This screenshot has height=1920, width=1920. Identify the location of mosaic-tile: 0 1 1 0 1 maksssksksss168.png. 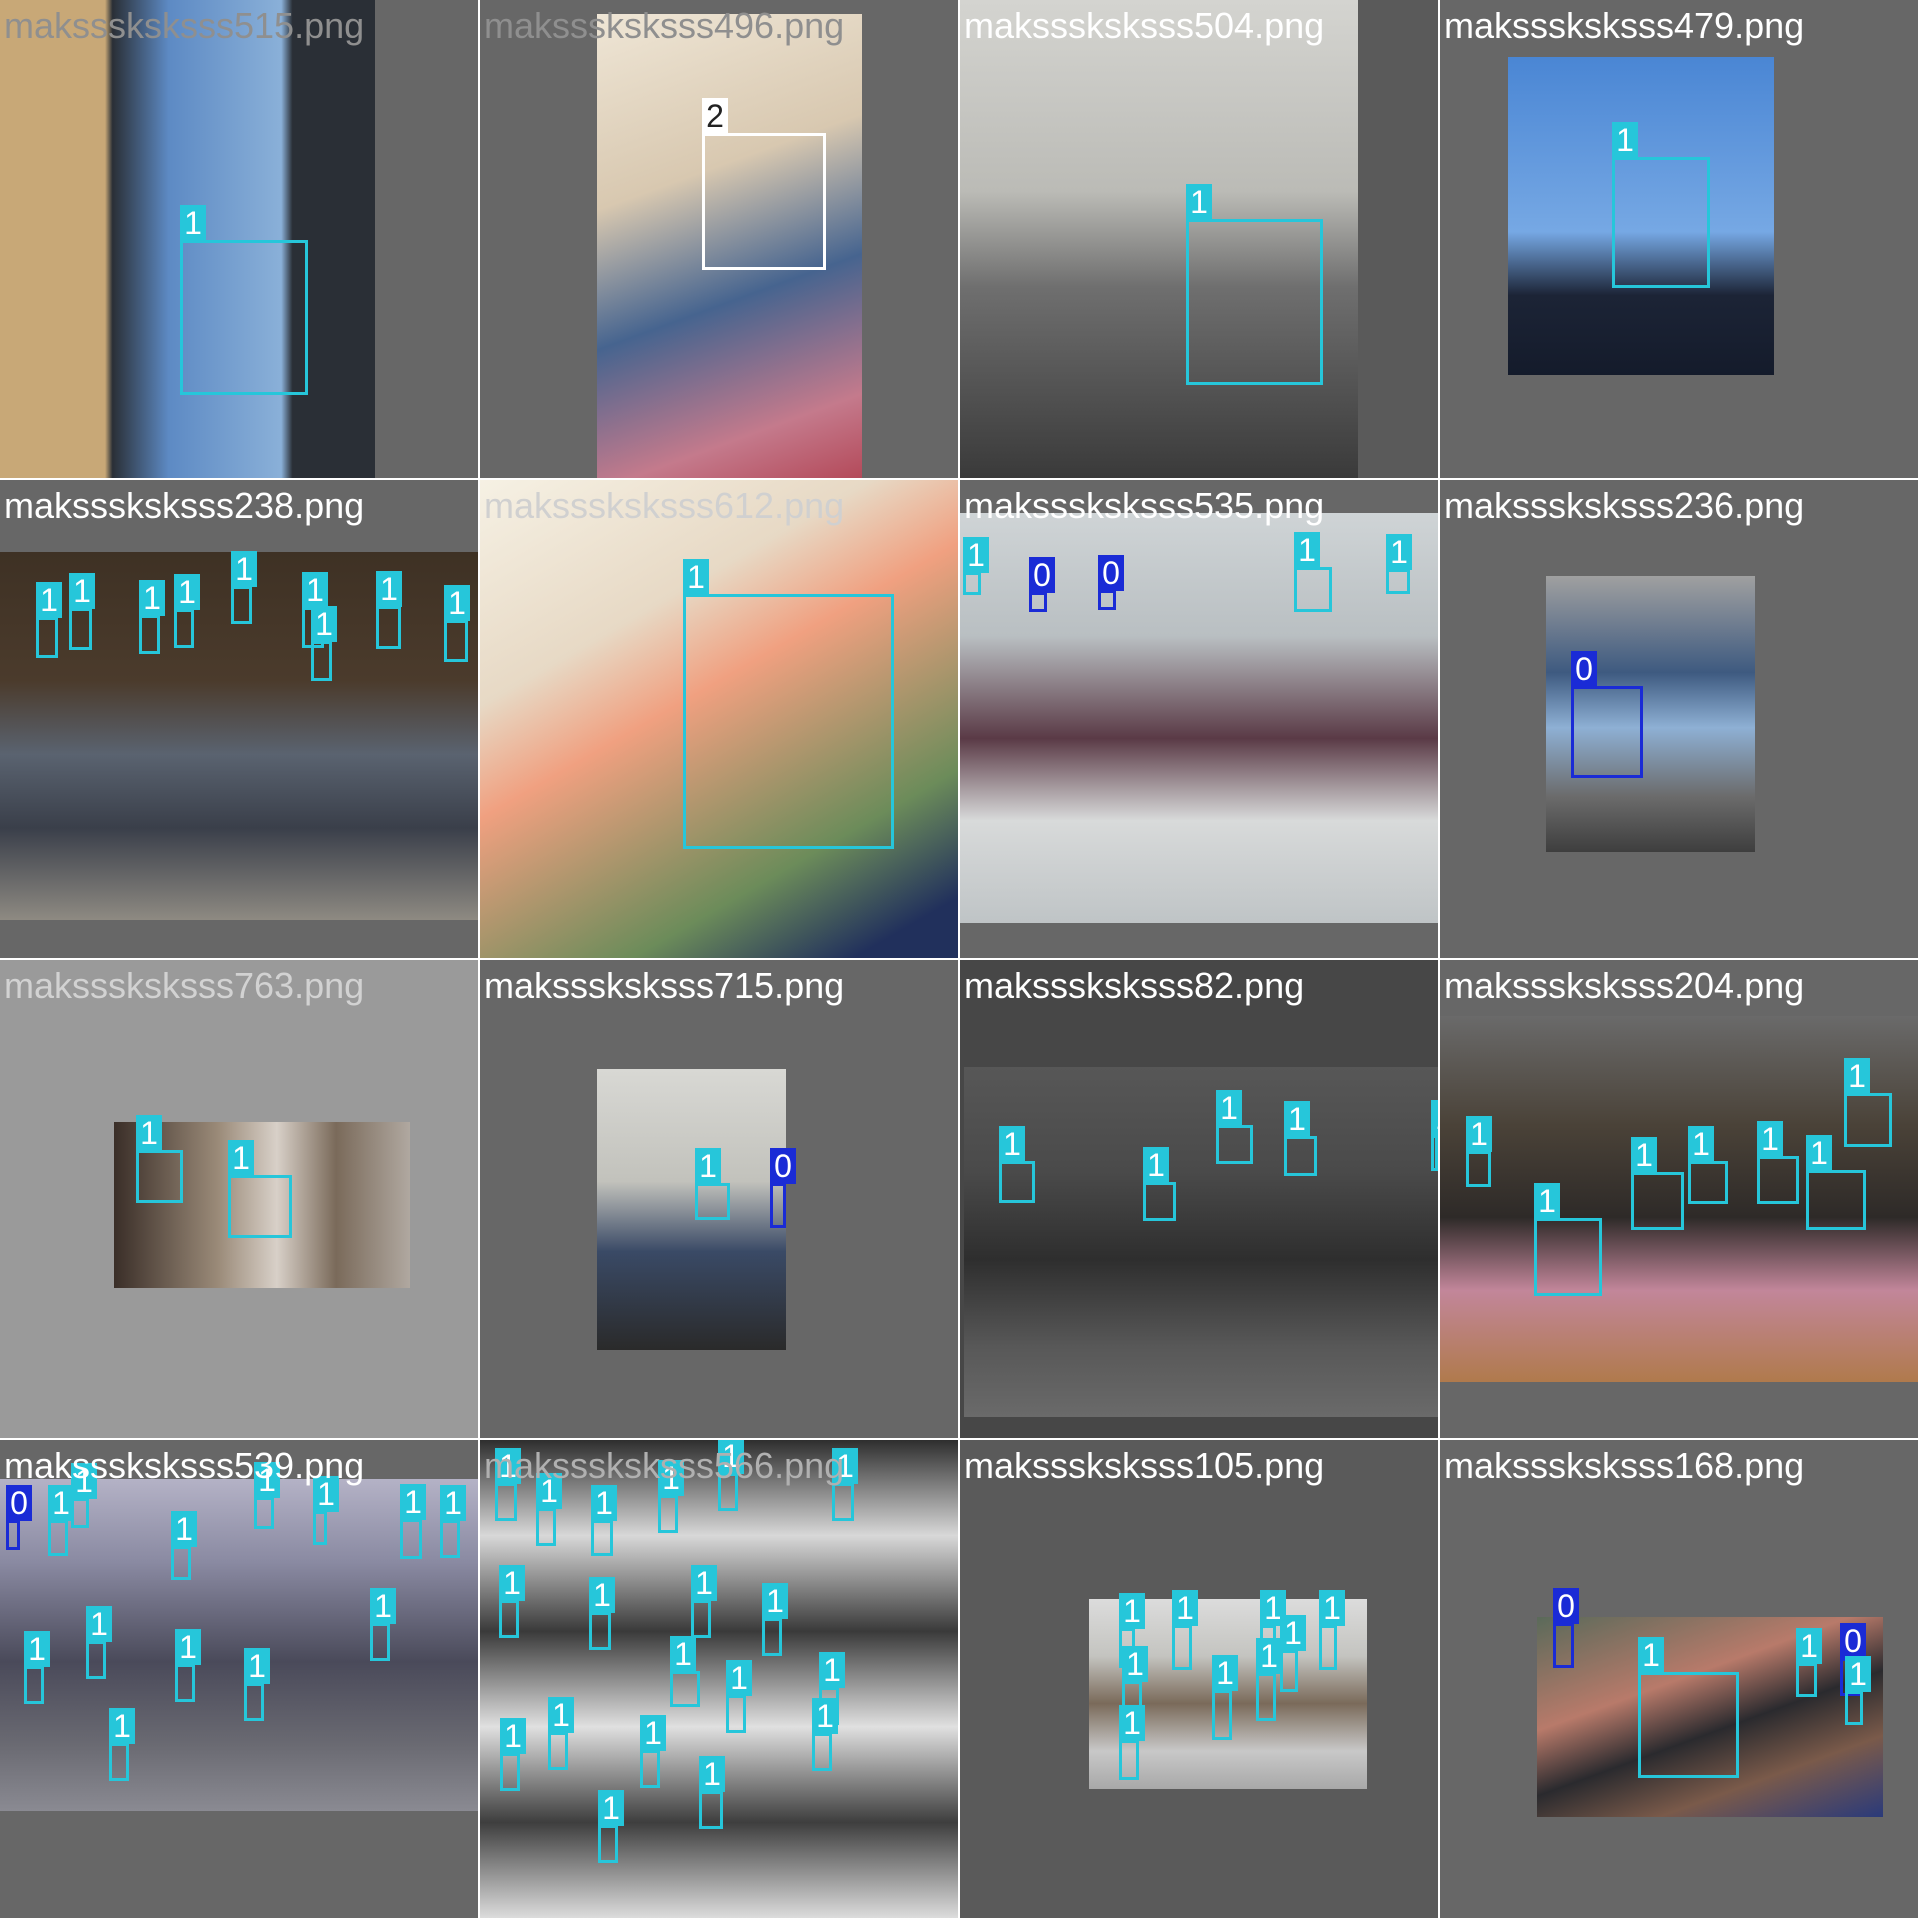
(1679, 1679).